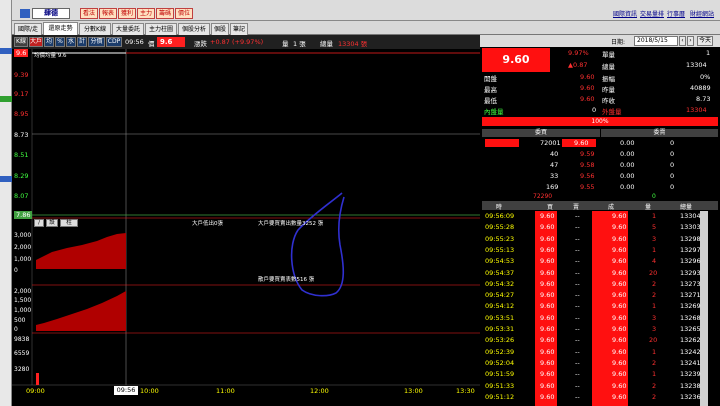 The height and width of the screenshot is (406, 720). What do you see at coordinates (89, 13) in the screenshot?
I see `view-button: 看法` at bounding box center [89, 13].